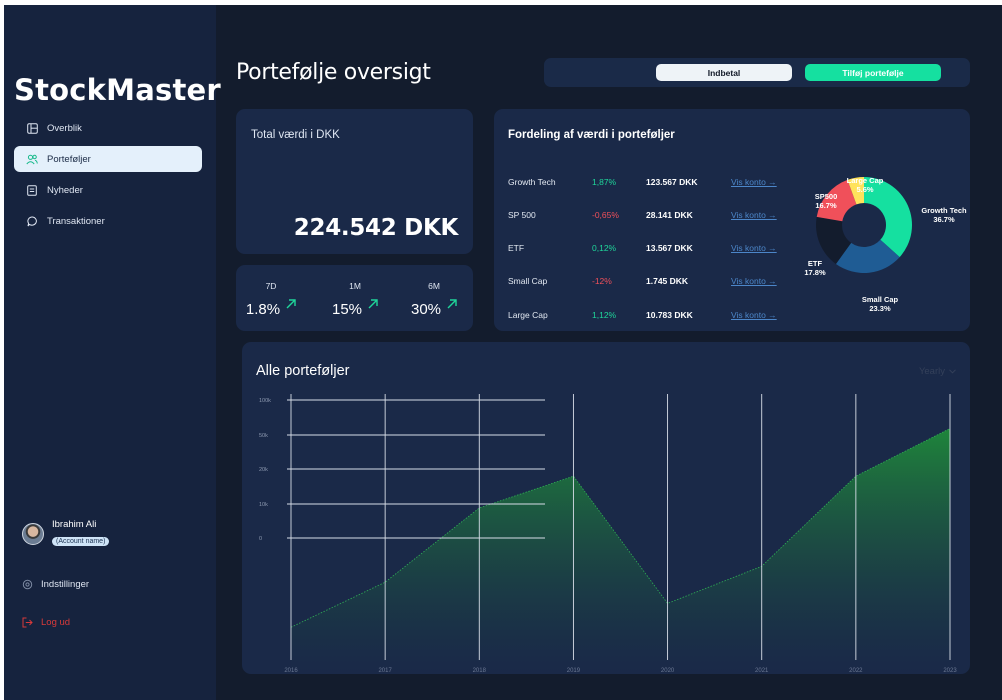 The image size is (1002, 700). What do you see at coordinates (65, 584) in the screenshot?
I see `settings-label: Indstillinger` at bounding box center [65, 584].